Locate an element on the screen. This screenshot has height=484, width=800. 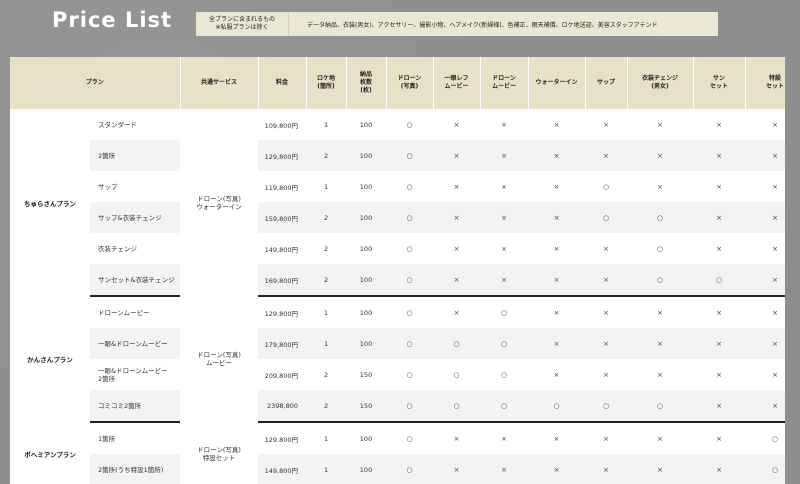
sub-plan-name: 1箇所 is located at coordinates (107, 438).